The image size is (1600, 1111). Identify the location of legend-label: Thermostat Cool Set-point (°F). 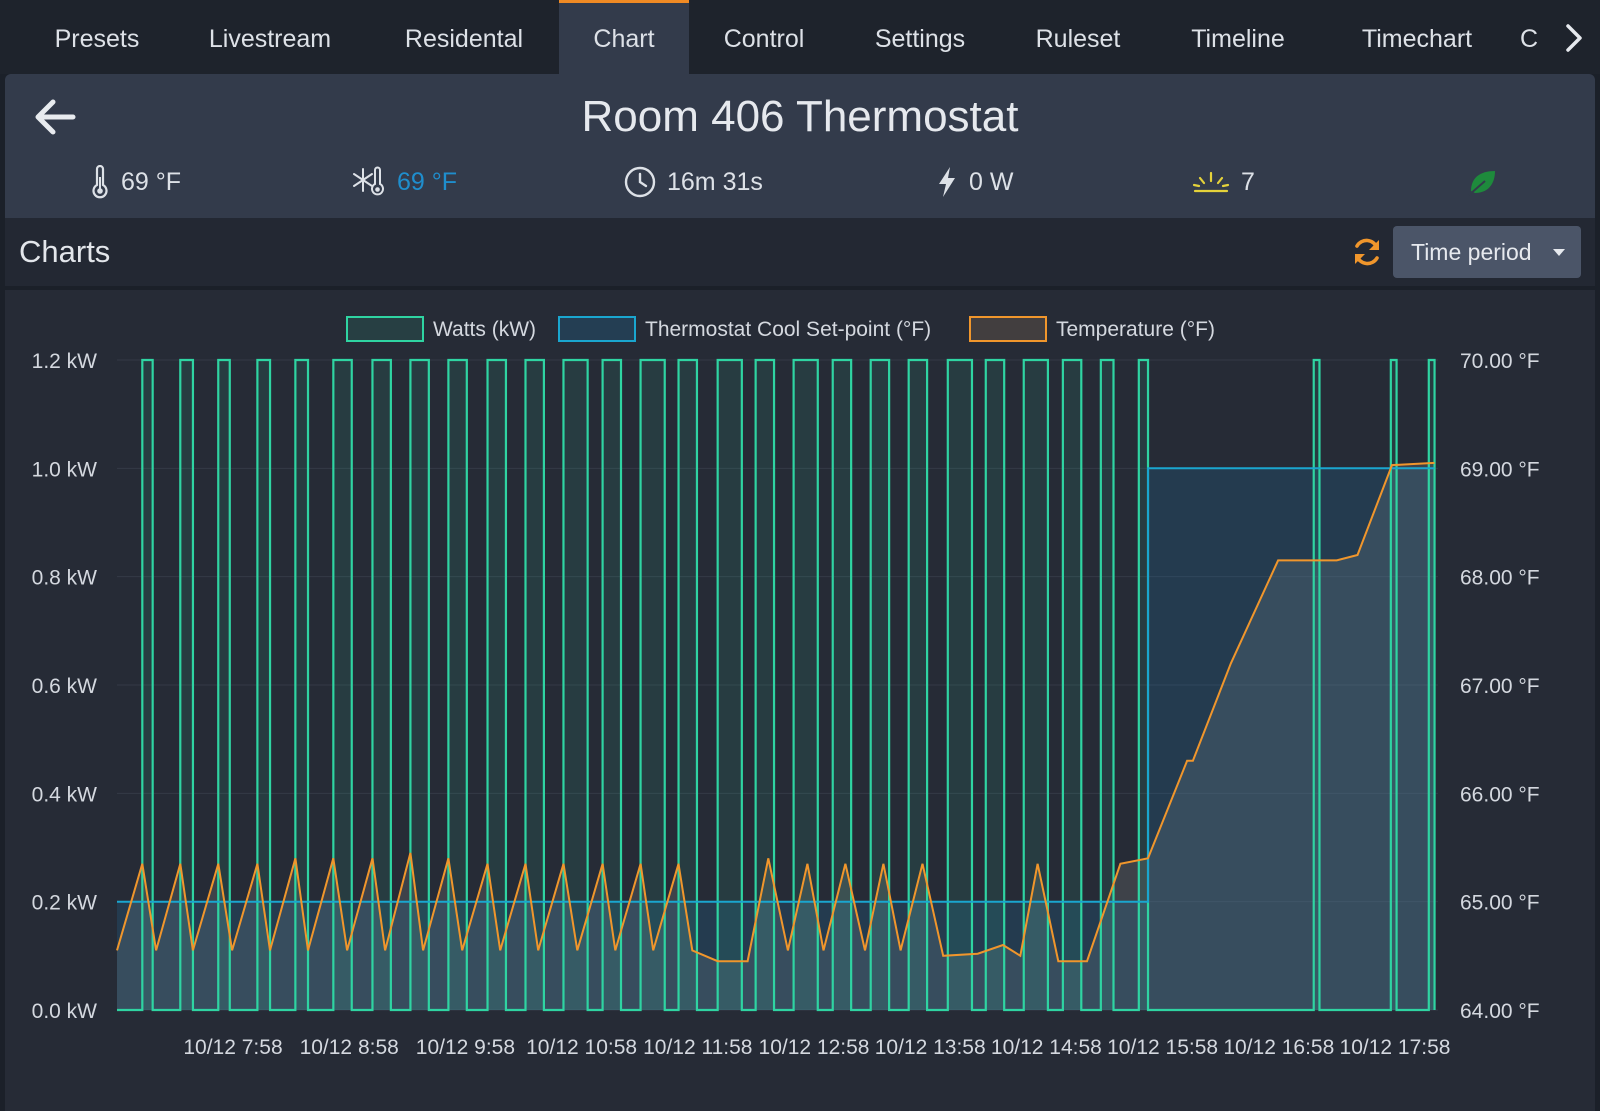
(788, 329).